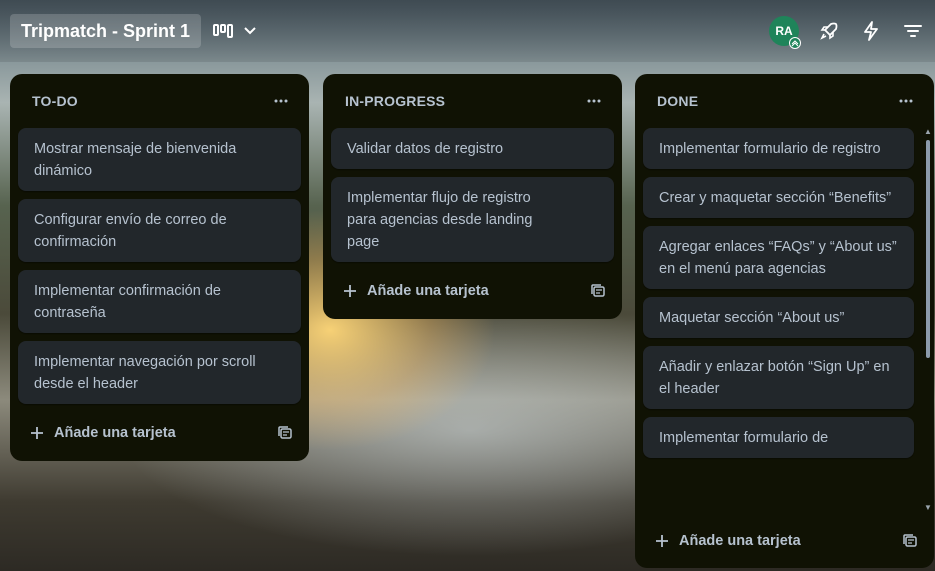  Describe the element at coordinates (913, 31) in the screenshot. I see `filter-icon` at that location.